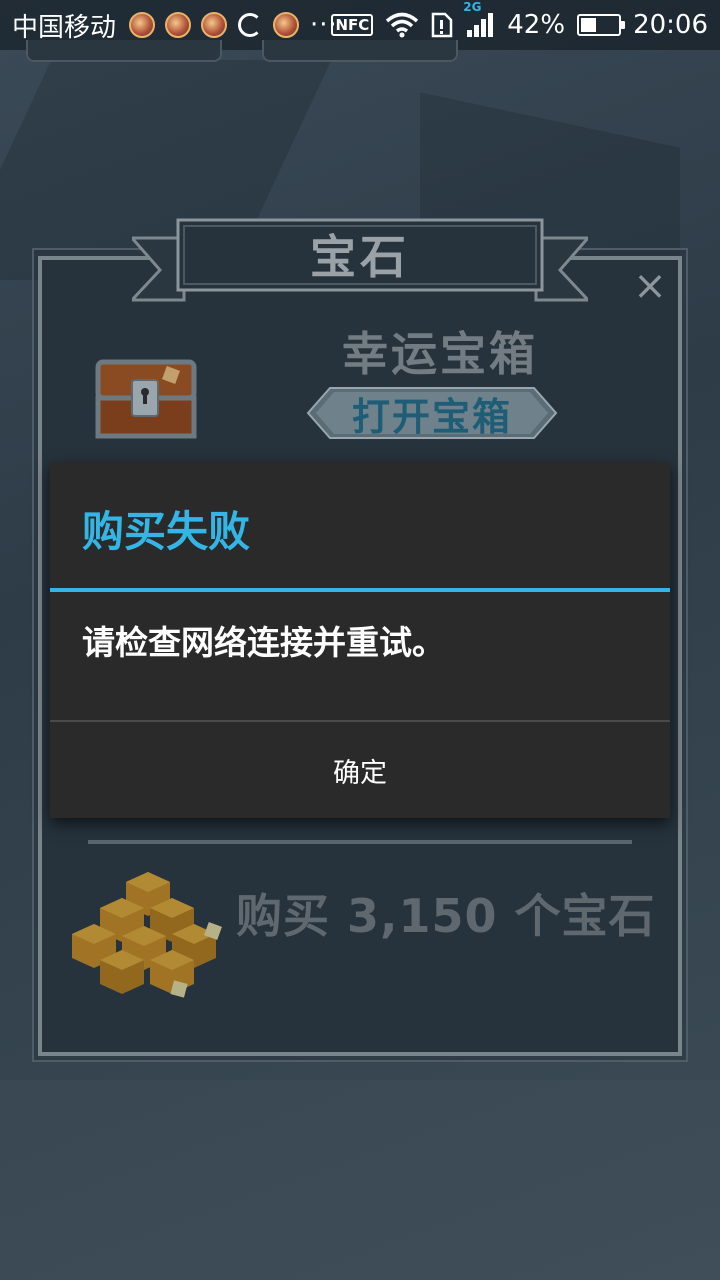 The image size is (720, 1280). Describe the element at coordinates (64, 27) in the screenshot. I see `carrier-name: 中国移动` at that location.